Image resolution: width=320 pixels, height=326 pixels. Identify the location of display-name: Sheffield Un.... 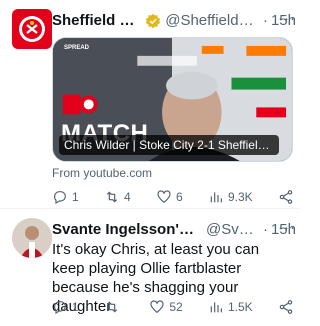
(97, 21).